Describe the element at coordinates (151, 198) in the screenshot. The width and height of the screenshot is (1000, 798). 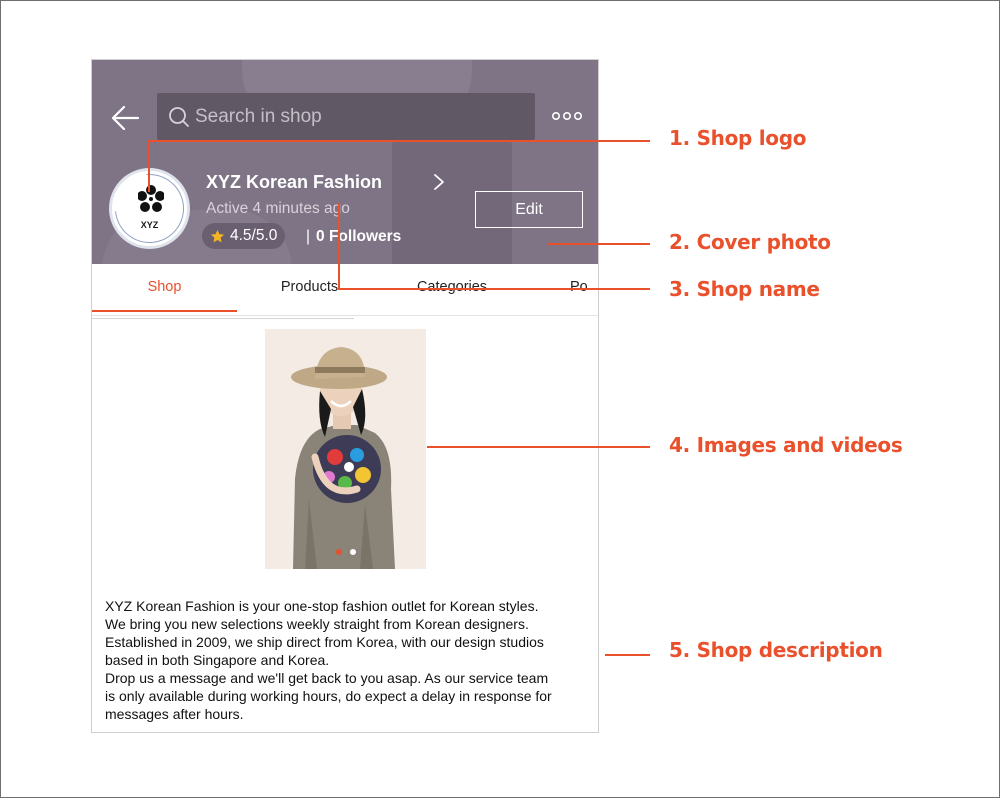
I see `flower-icon` at that location.